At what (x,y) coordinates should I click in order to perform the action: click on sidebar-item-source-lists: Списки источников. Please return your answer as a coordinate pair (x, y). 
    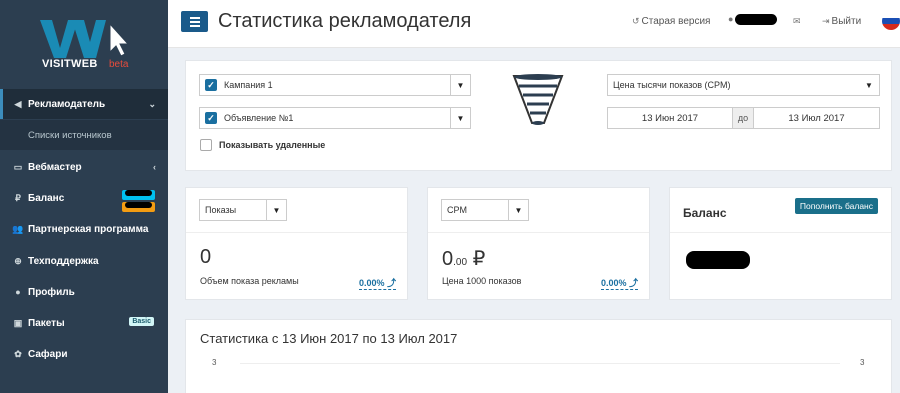
    Looking at the image, I should click on (84, 135).